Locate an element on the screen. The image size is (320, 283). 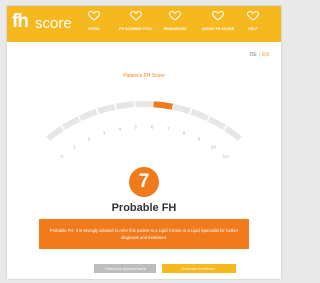
gauge-tick-label: 2 is located at coordinates (89, 138).